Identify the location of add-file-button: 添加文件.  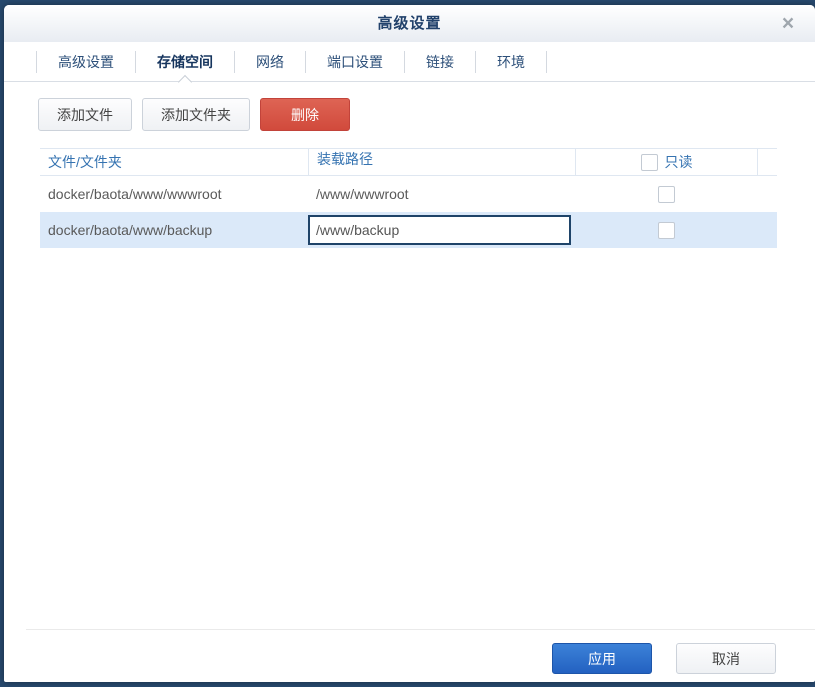
(85, 114).